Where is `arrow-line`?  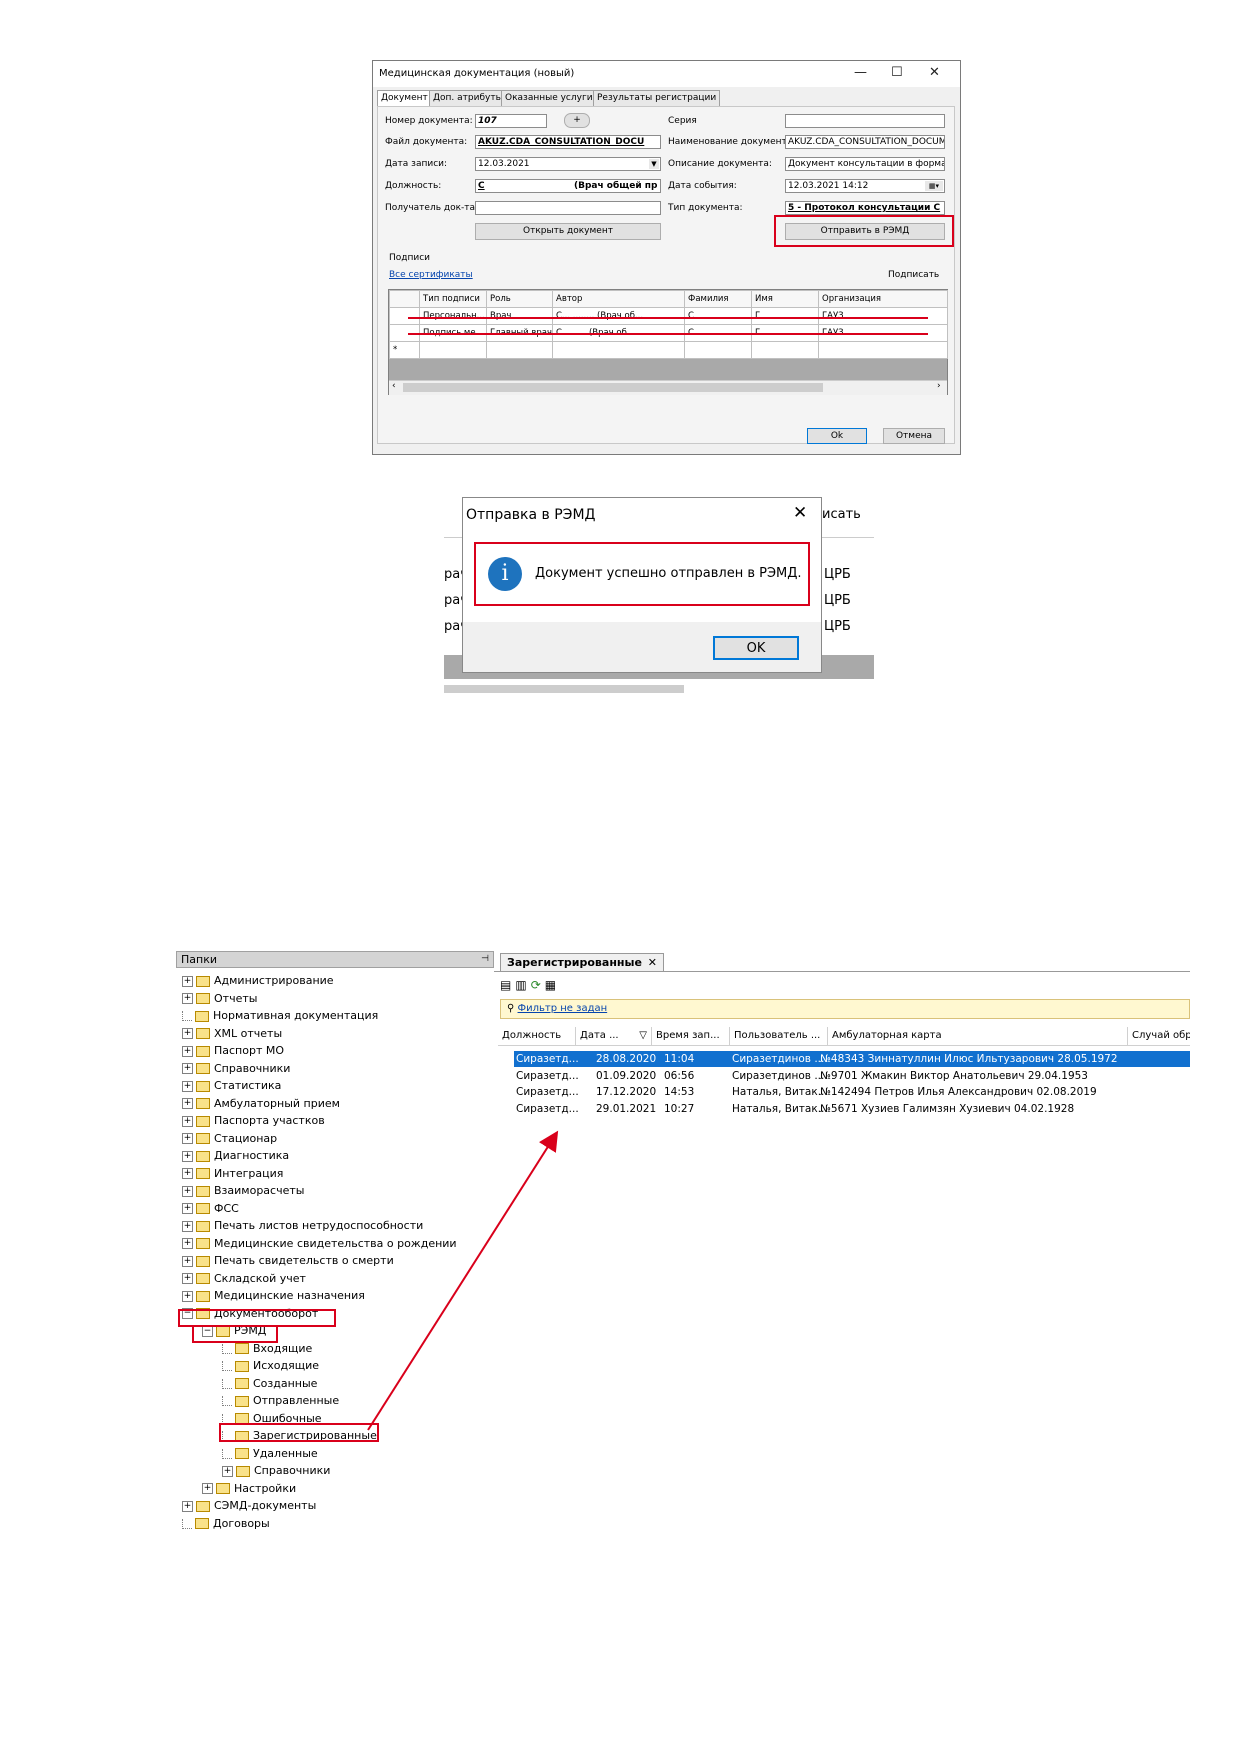 arrow-line is located at coordinates (463, 1280).